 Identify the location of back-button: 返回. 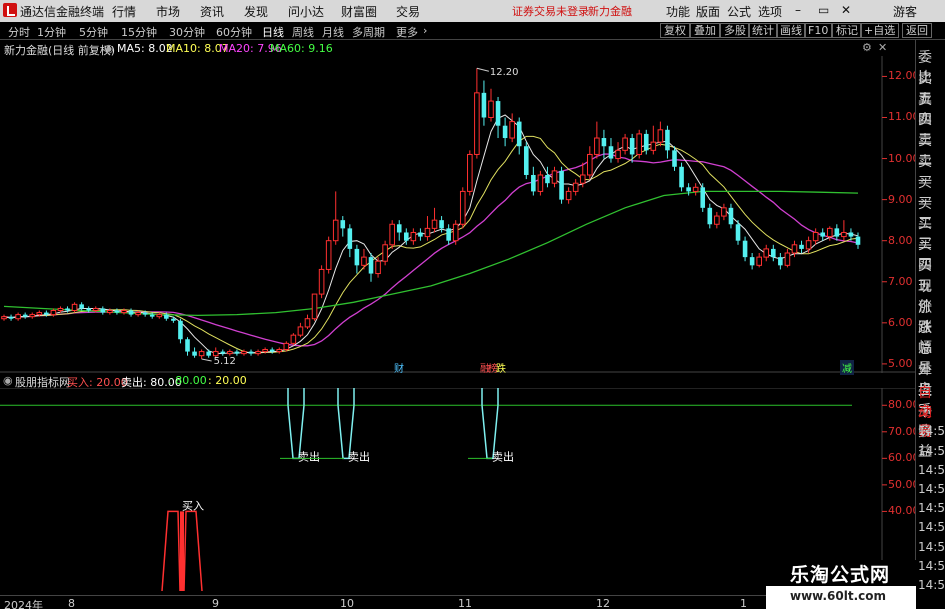
(917, 30).